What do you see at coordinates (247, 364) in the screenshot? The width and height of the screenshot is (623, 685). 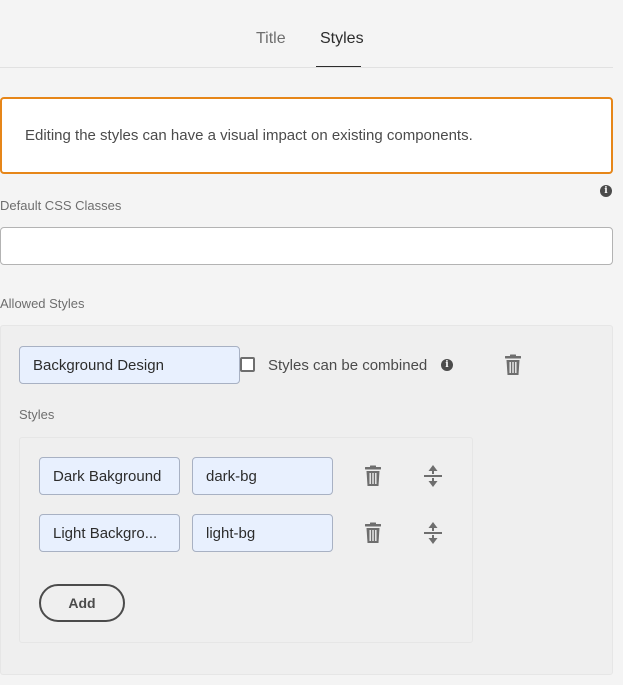 I see `combine-styles-checkbox` at bounding box center [247, 364].